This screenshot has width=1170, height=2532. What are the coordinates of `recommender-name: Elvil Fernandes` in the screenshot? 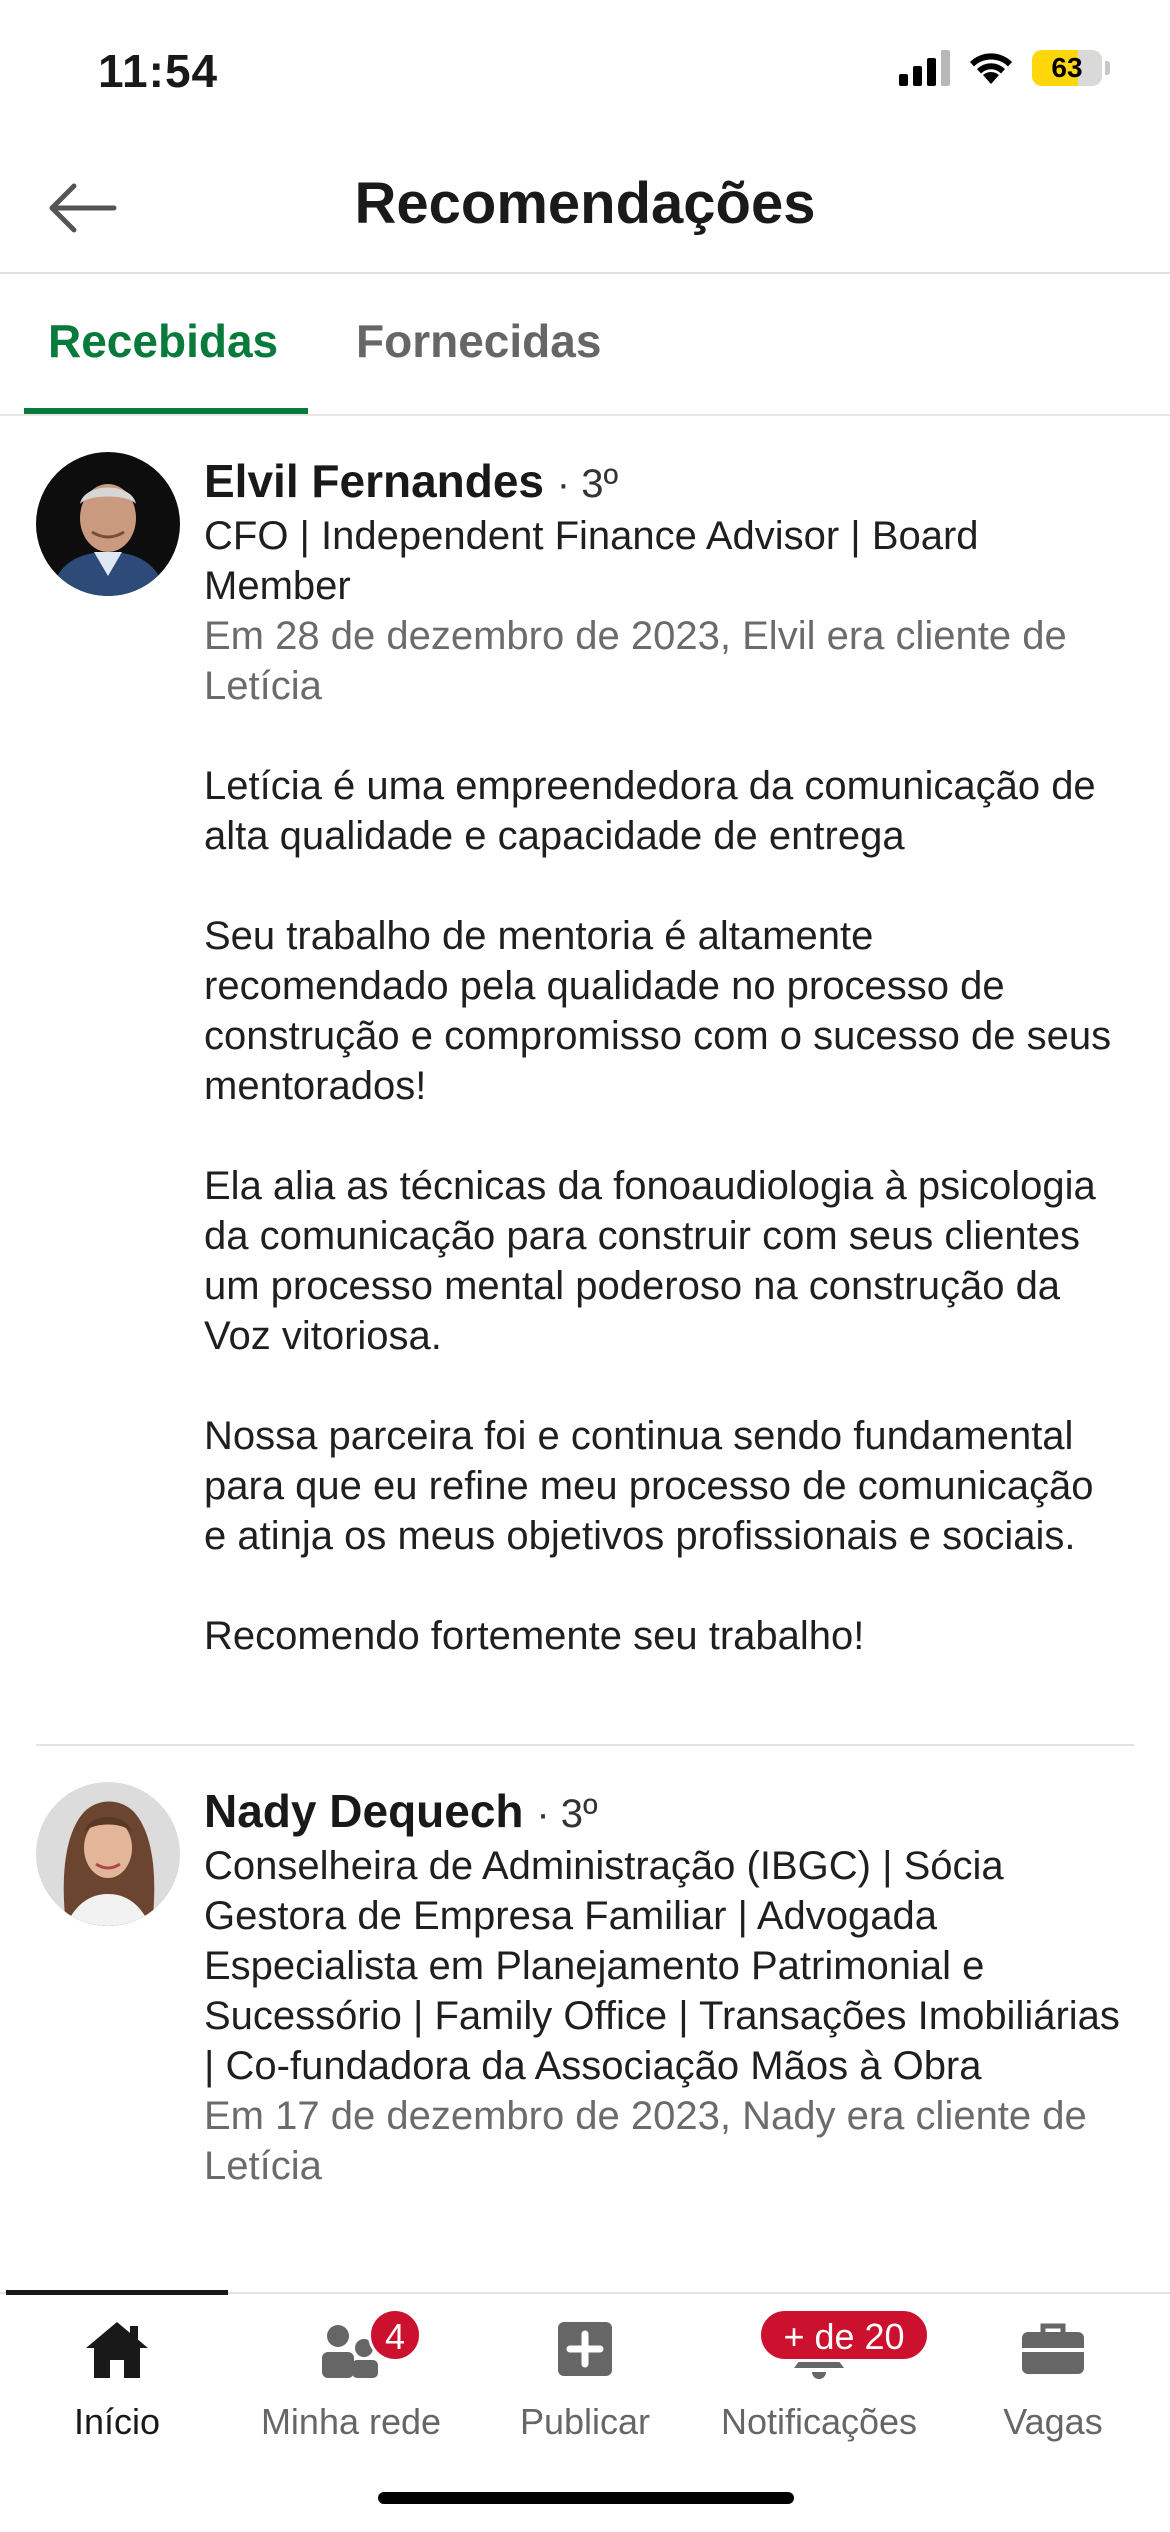 It's located at (374, 481).